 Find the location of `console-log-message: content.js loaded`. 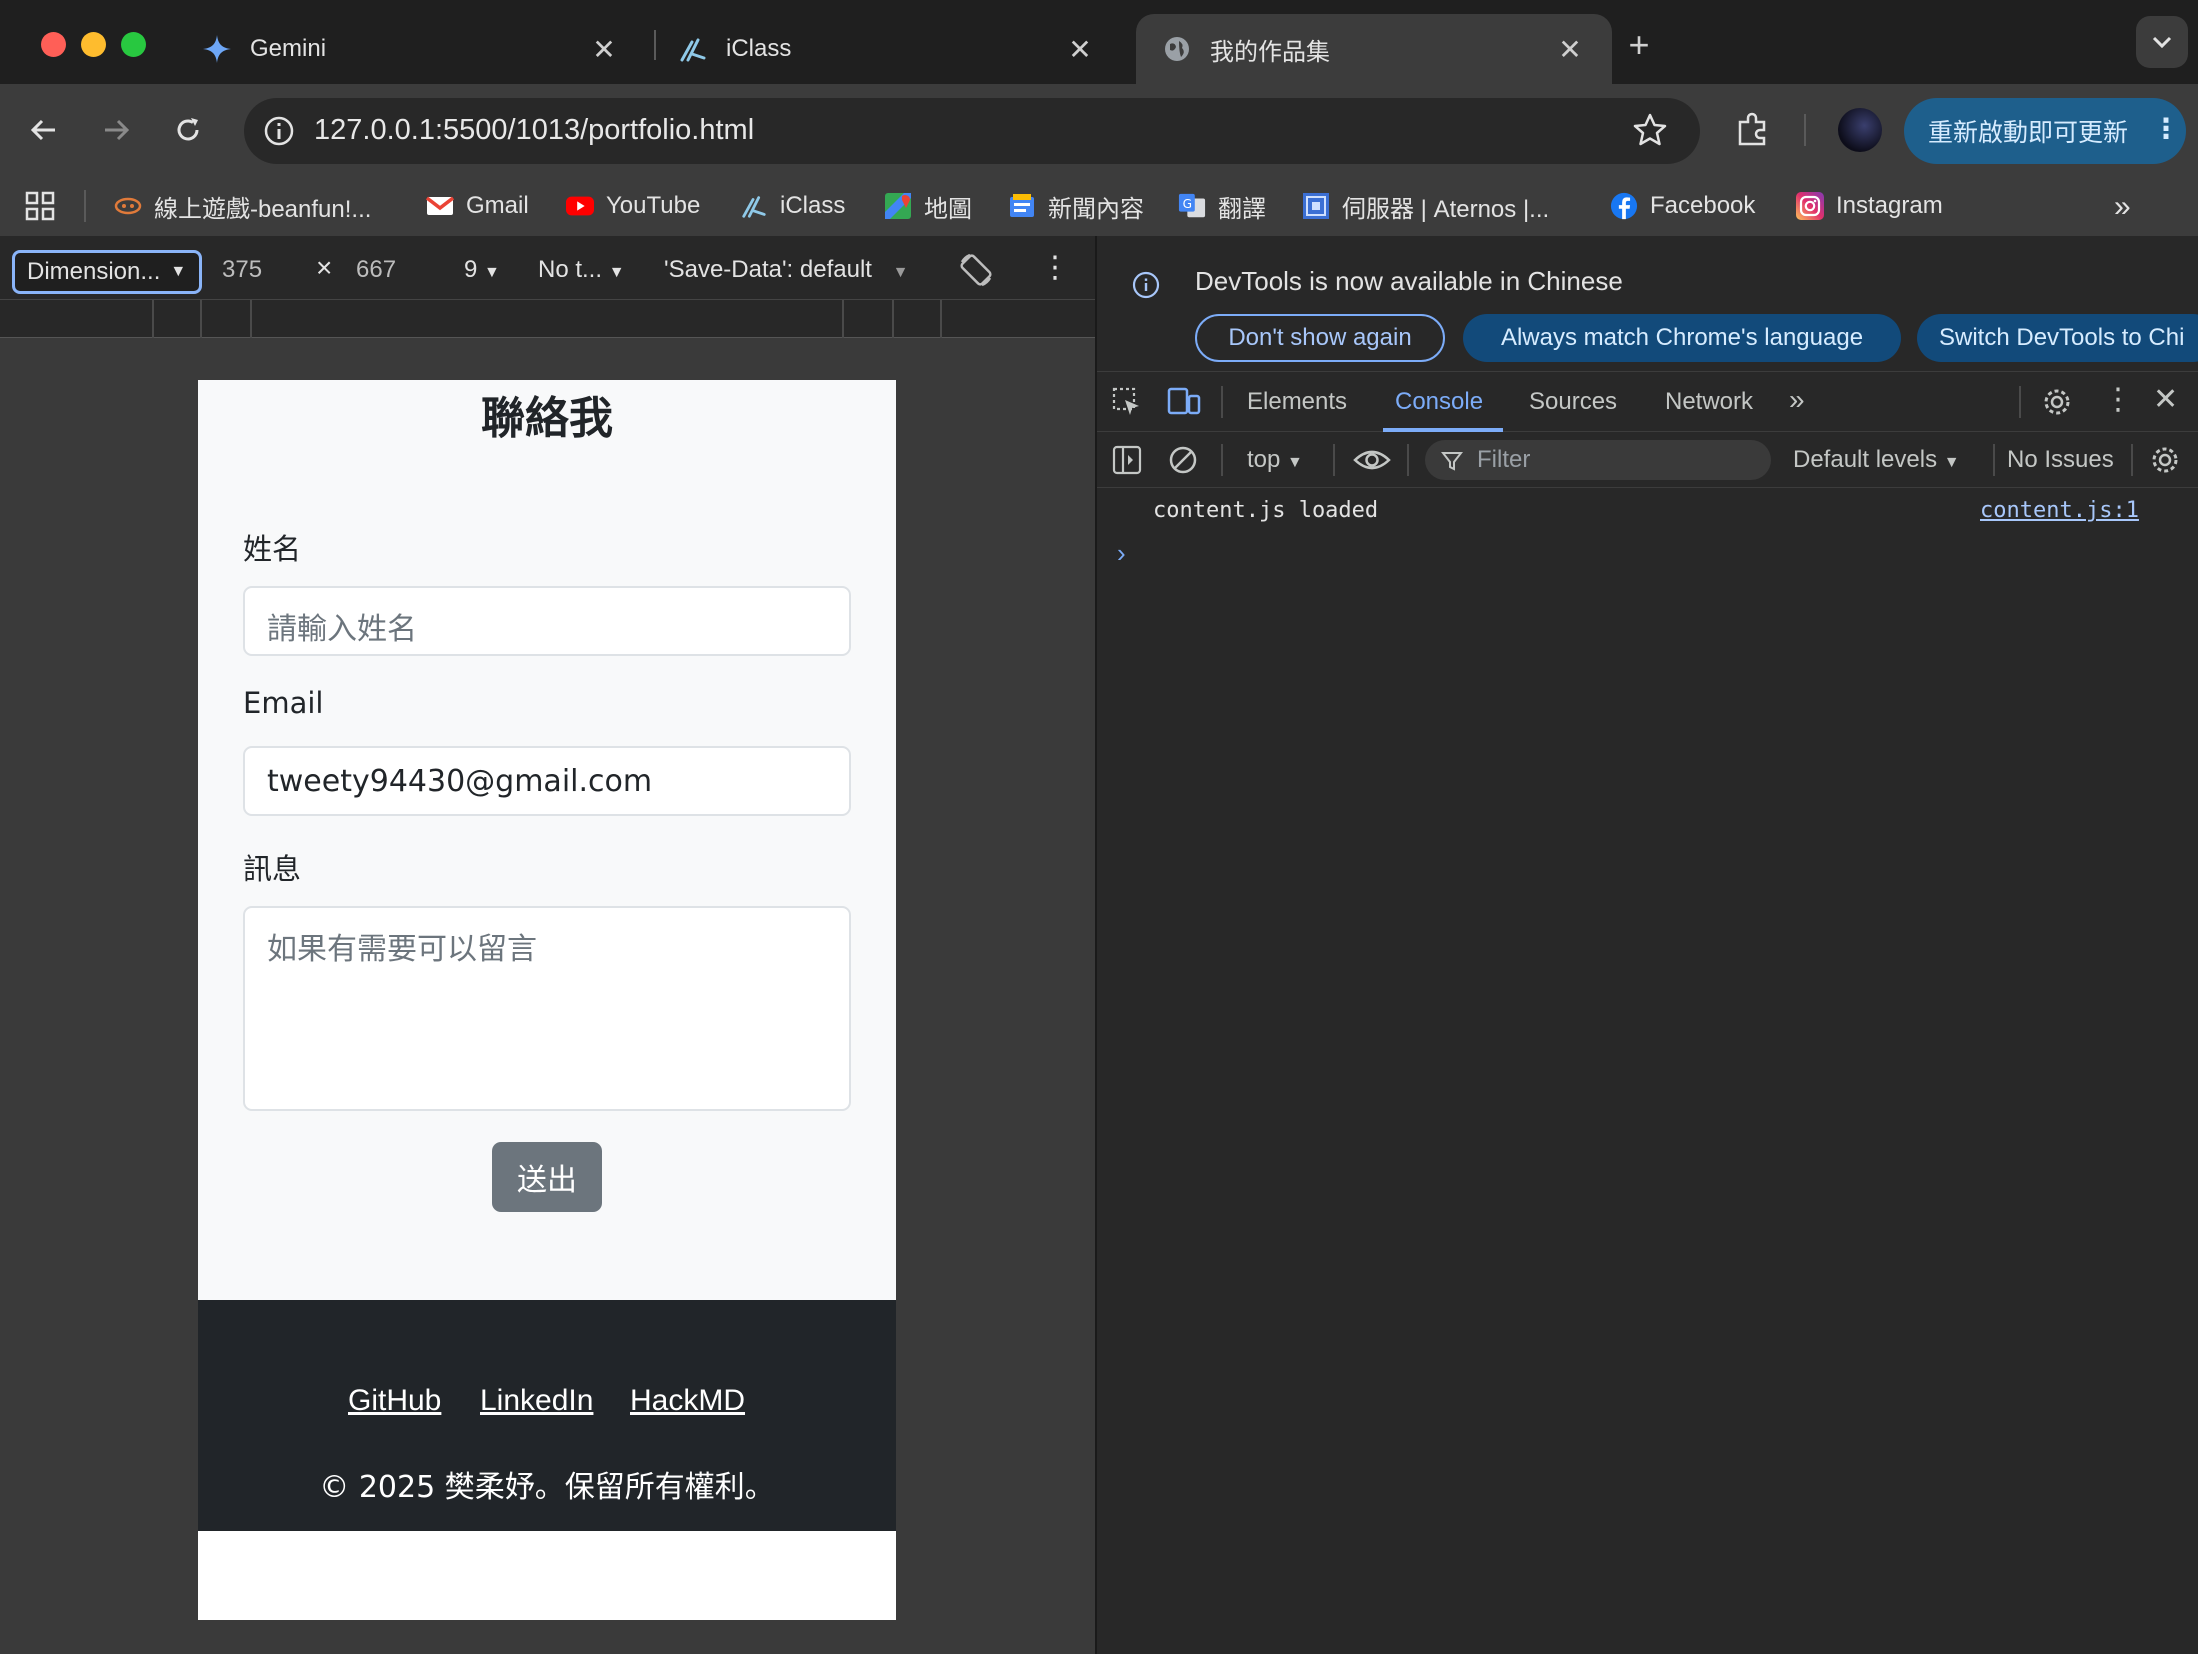

console-log-message: content.js loaded is located at coordinates (1266, 510).